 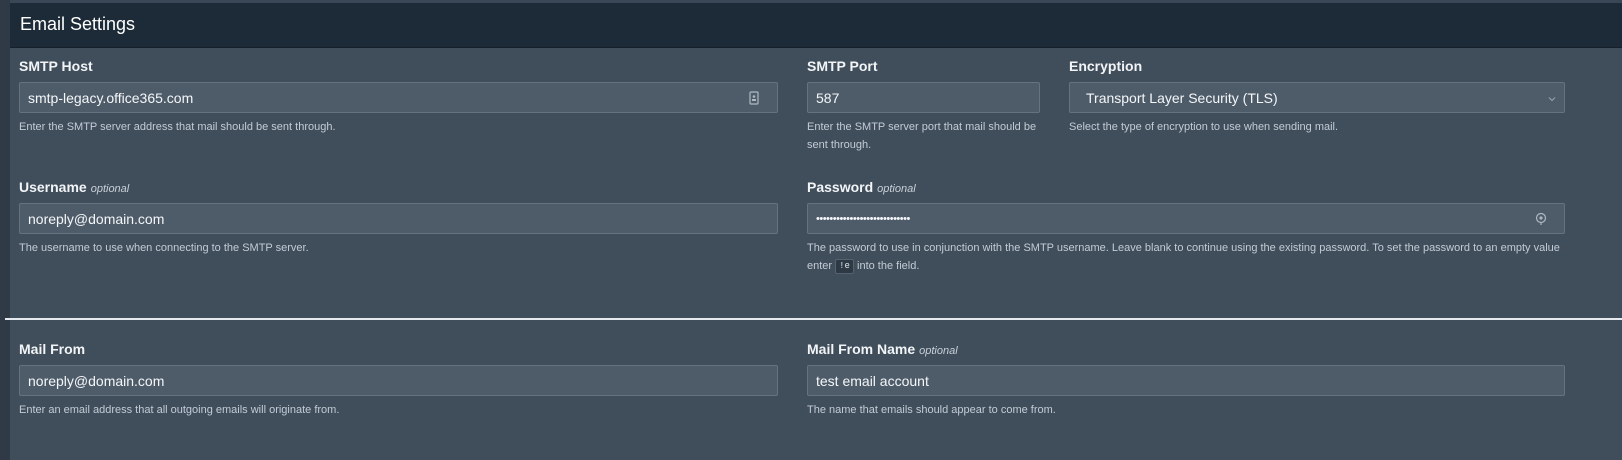 I want to click on mail-from-name-label: Mail From Name optional, so click(x=1186, y=349).